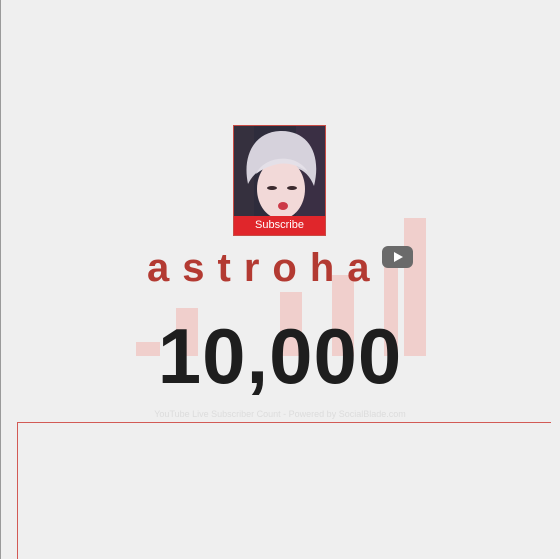  I want to click on channel-name: astroha, so click(265, 268).